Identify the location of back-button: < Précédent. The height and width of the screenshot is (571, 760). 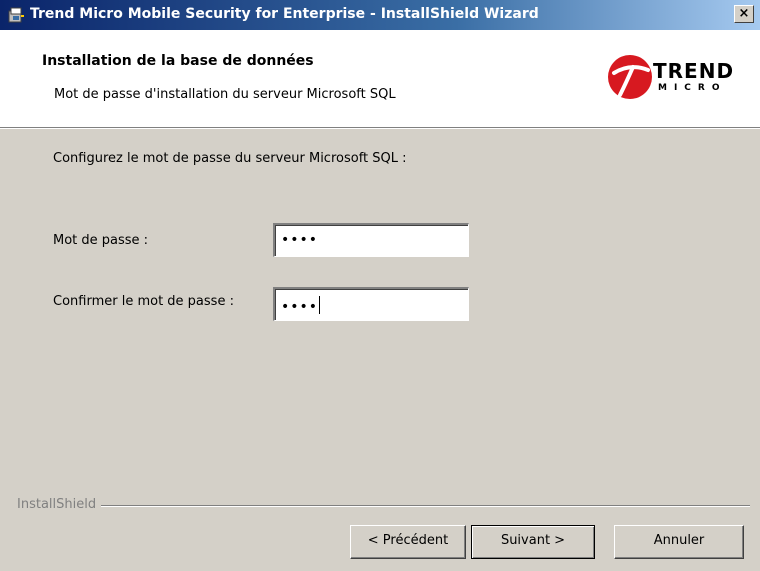
(408, 542).